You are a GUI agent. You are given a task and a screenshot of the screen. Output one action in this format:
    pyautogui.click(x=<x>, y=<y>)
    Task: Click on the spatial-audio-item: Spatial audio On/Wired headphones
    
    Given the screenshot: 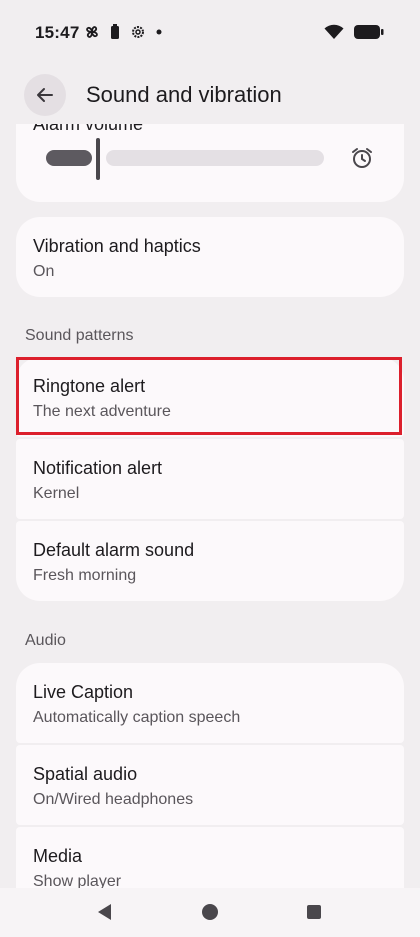 What is the action you would take?
    pyautogui.click(x=210, y=785)
    